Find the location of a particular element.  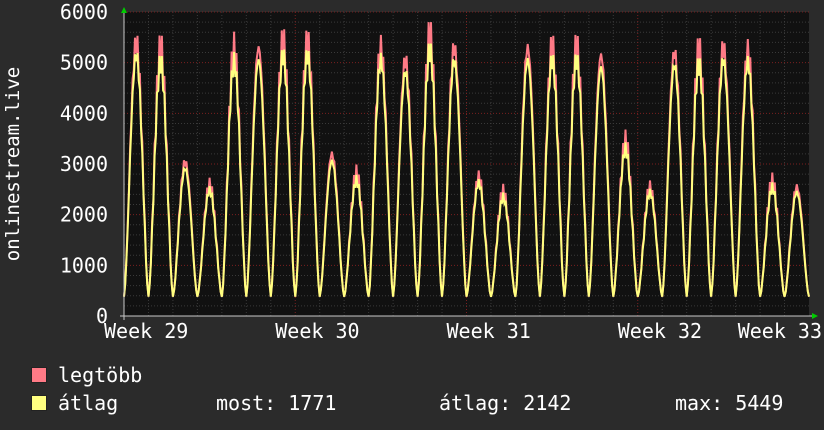

y-tick-label: 4000 is located at coordinates (84, 113).